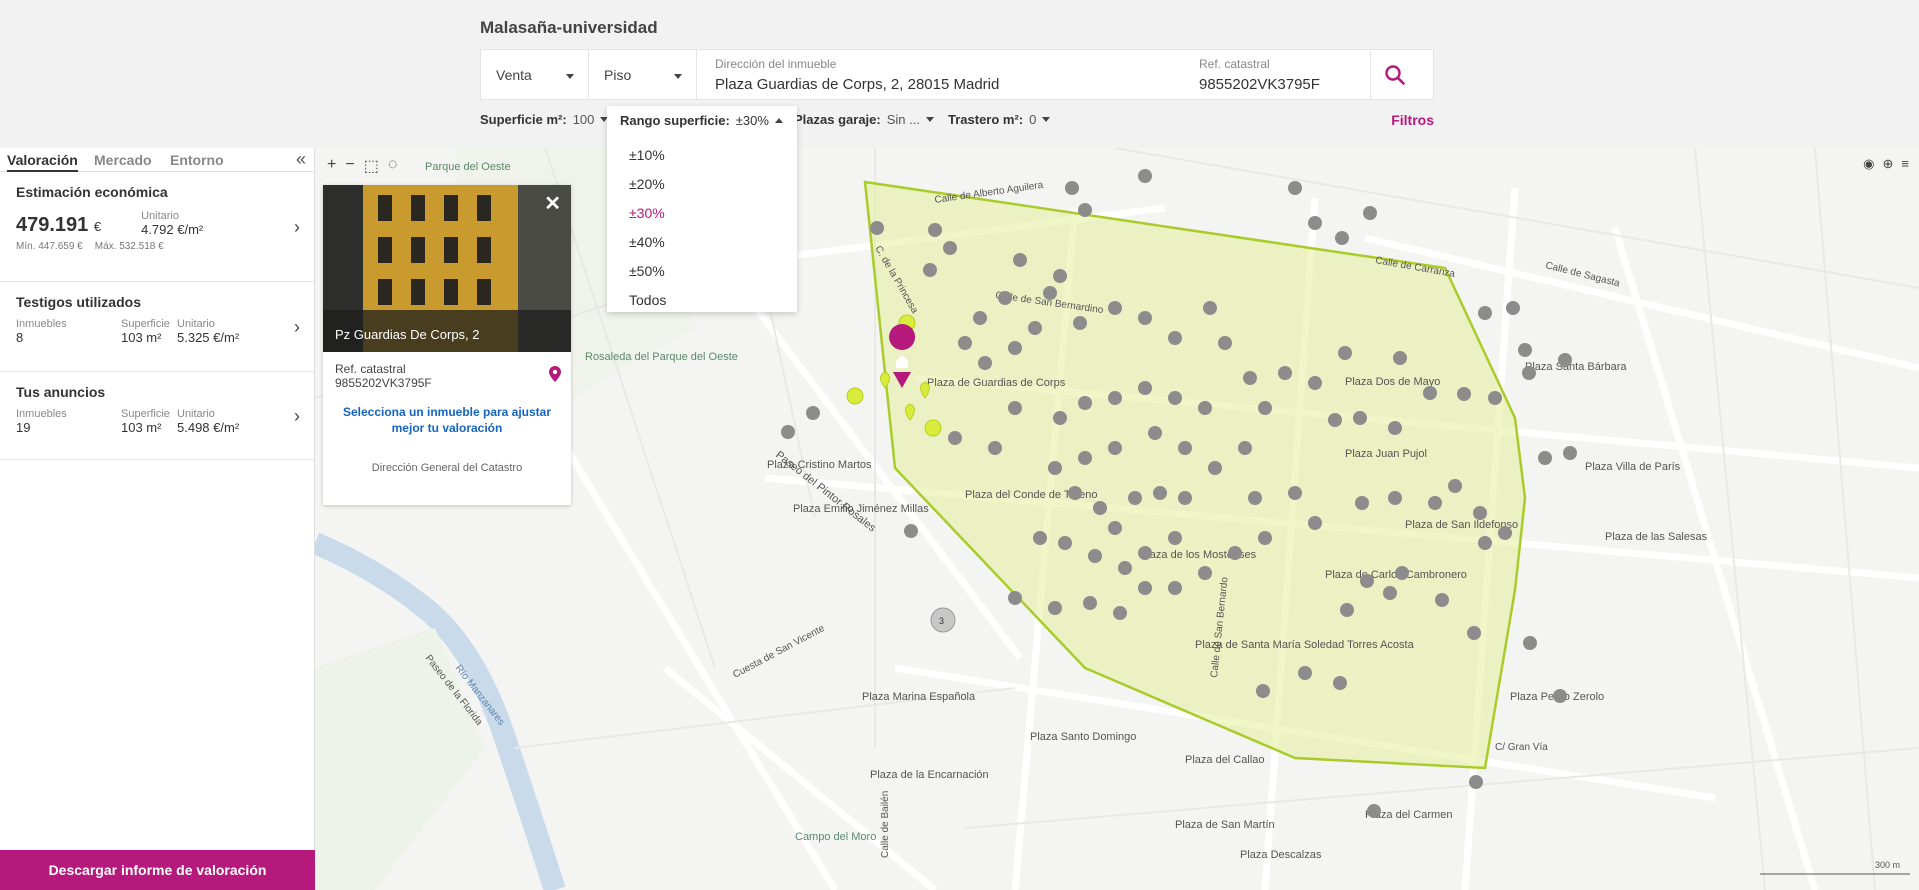  I want to click on download-report-button: Descargar informe de valoración, so click(157, 870).